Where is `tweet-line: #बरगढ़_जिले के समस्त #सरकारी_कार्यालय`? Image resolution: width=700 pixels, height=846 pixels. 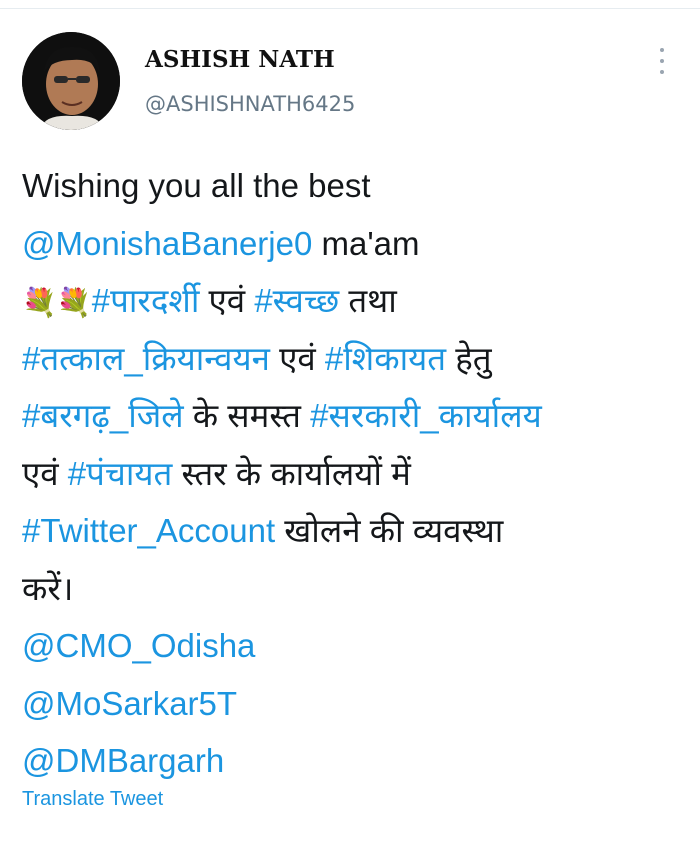
tweet-line: #बरगढ़_जिले के समस्त #सरकारी_कार्यालय is located at coordinates (347, 416).